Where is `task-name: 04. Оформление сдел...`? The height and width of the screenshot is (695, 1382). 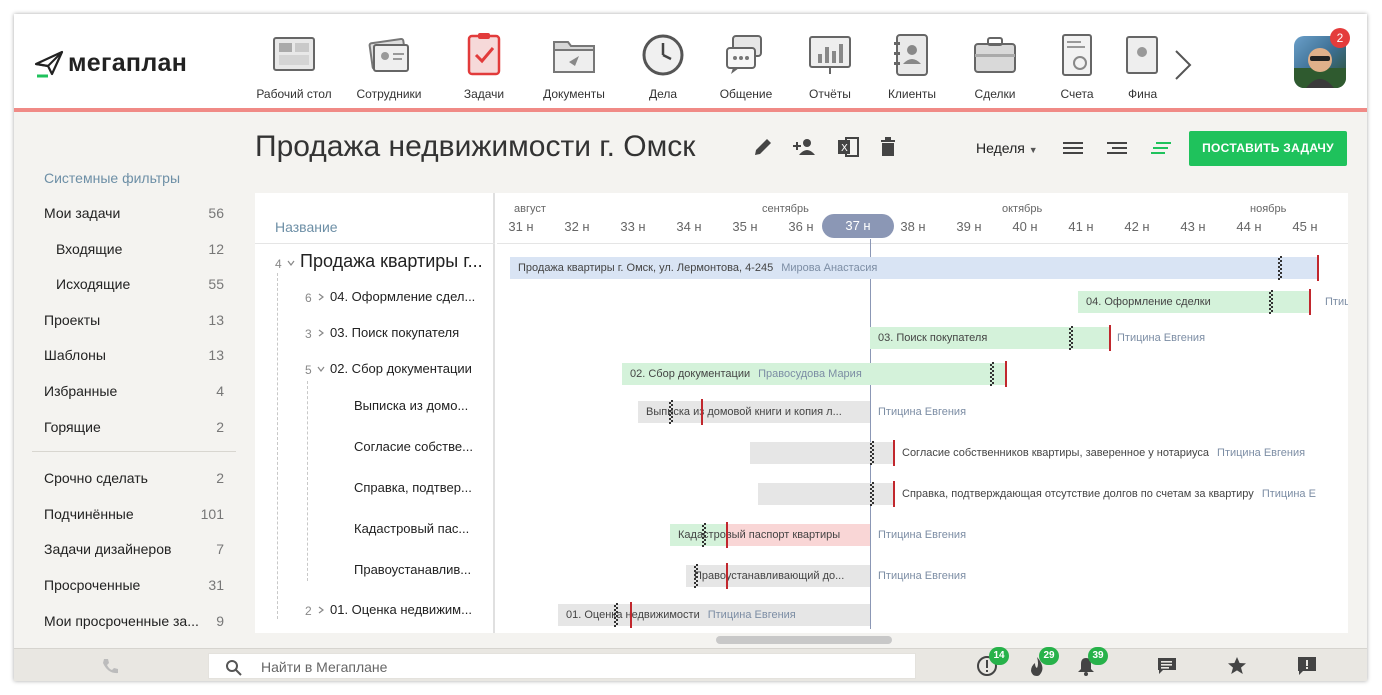 task-name: 04. Оформление сдел... is located at coordinates (410, 299).